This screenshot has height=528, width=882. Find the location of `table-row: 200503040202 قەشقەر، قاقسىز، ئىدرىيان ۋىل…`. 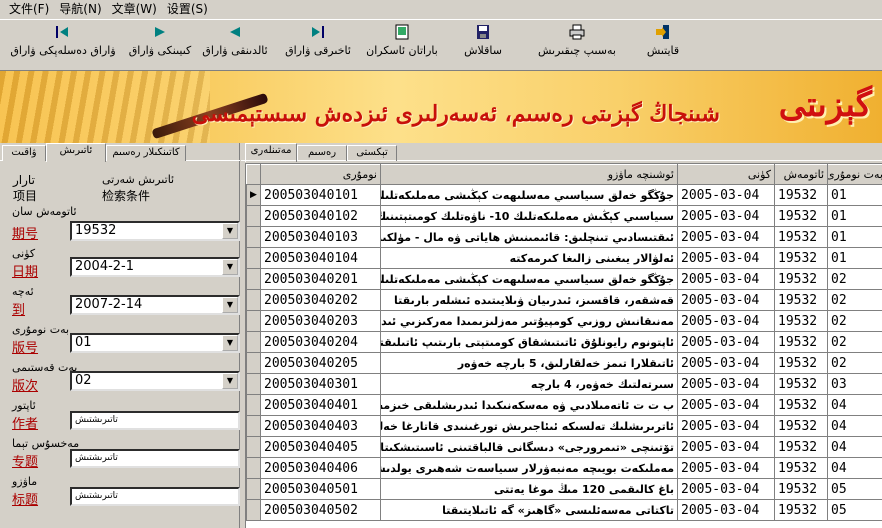

table-row: 200503040202 قەشقەر، قاقسىز، ئىدرىيان ۋىل… is located at coordinates (564, 300).